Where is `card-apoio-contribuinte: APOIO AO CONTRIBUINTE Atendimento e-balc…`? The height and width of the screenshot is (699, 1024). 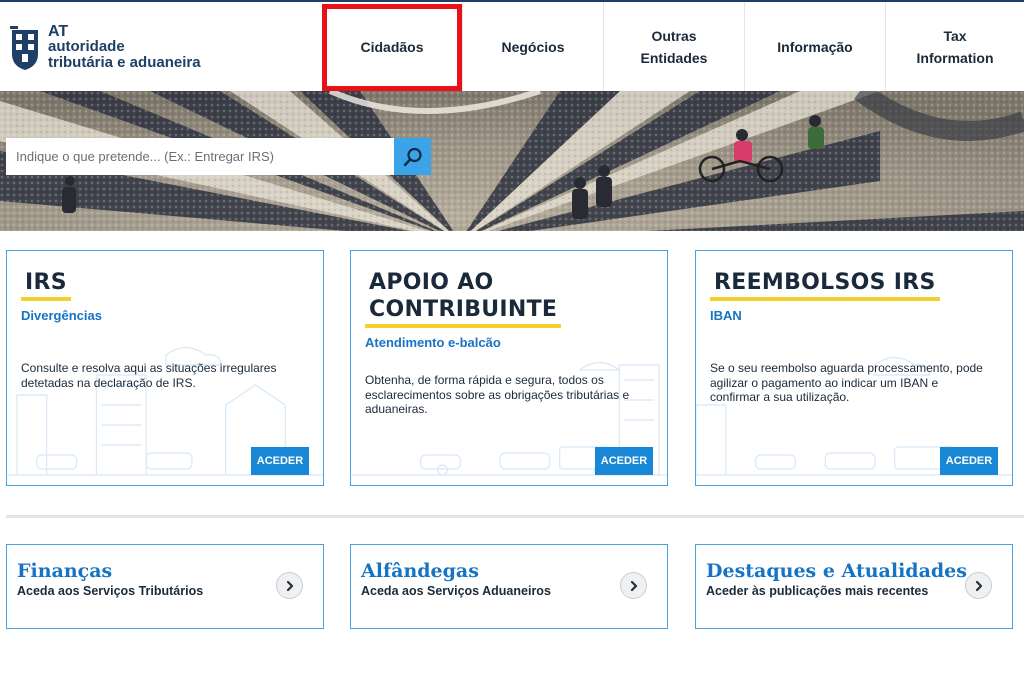 card-apoio-contribuinte: APOIO AO CONTRIBUINTE Atendimento e-balc… is located at coordinates (509, 368).